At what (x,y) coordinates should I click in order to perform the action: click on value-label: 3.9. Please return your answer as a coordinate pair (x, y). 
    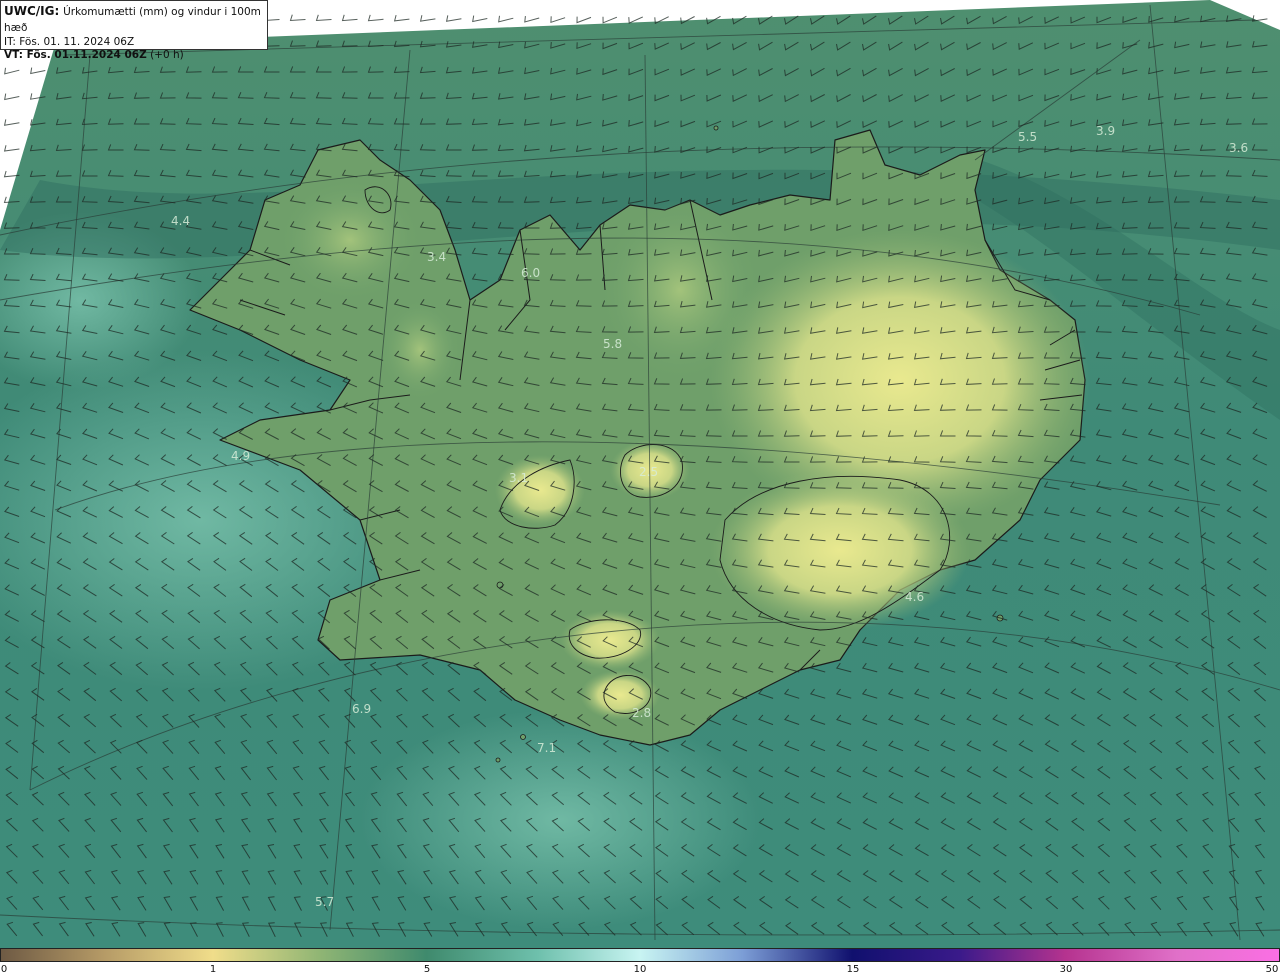
    Looking at the image, I should click on (1105, 131).